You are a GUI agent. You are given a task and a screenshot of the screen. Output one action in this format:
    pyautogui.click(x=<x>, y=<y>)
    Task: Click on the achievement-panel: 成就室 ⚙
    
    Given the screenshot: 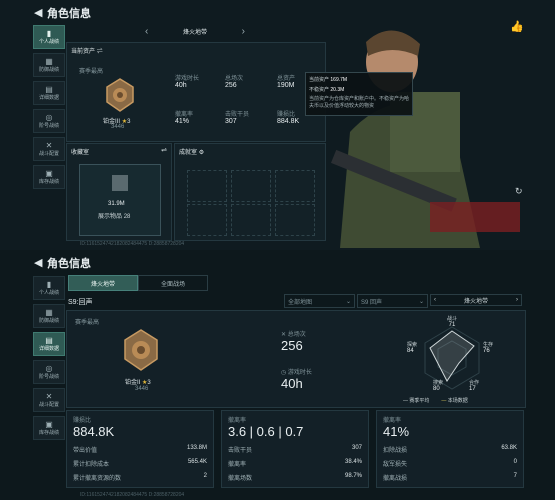 What is the action you would take?
    pyautogui.click(x=250, y=192)
    